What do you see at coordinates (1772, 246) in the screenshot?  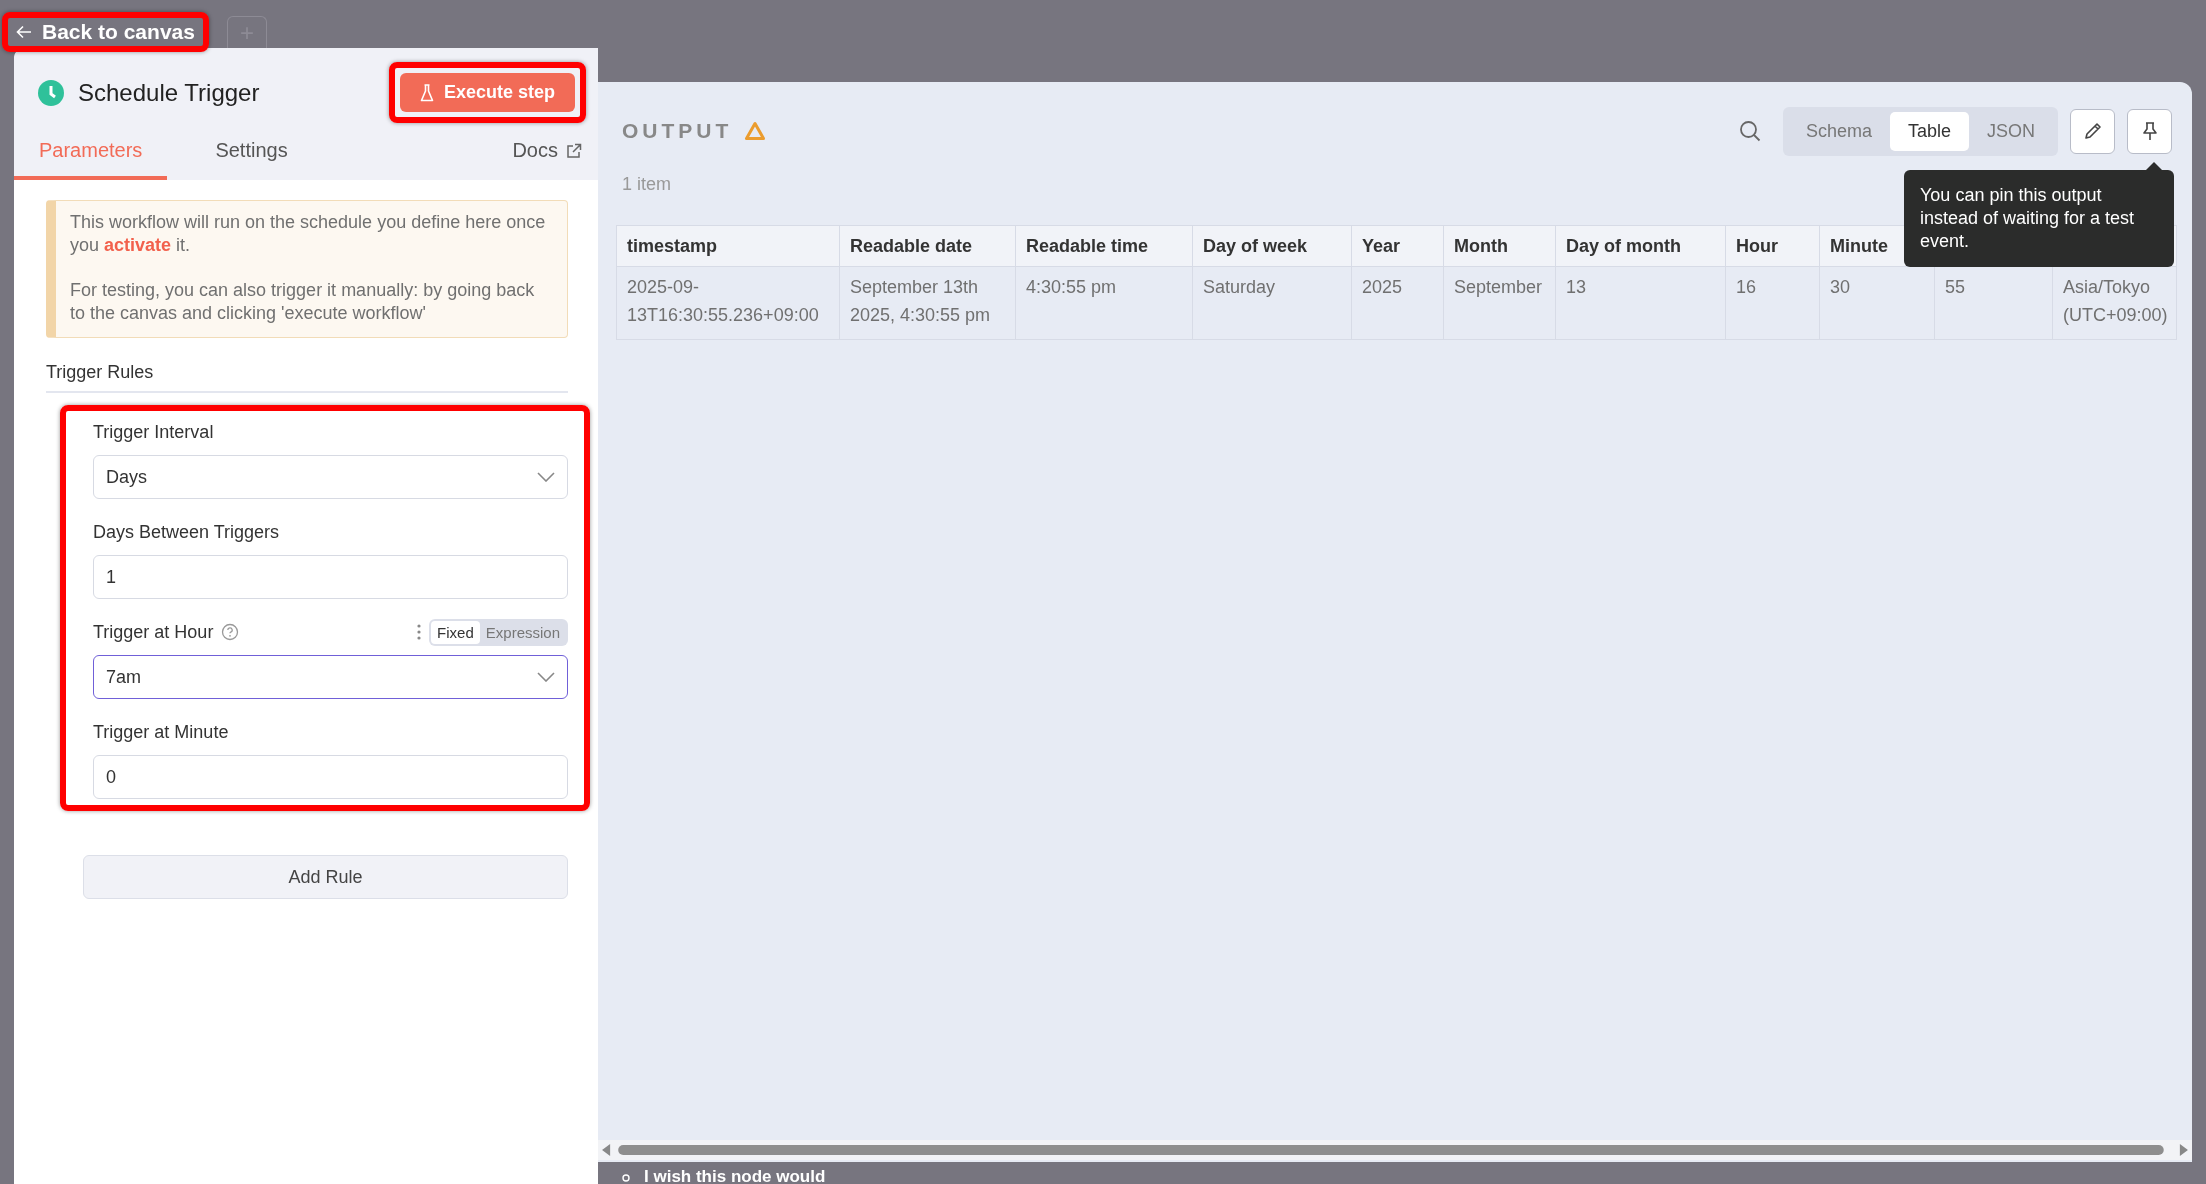 I see `column-header: Hour` at bounding box center [1772, 246].